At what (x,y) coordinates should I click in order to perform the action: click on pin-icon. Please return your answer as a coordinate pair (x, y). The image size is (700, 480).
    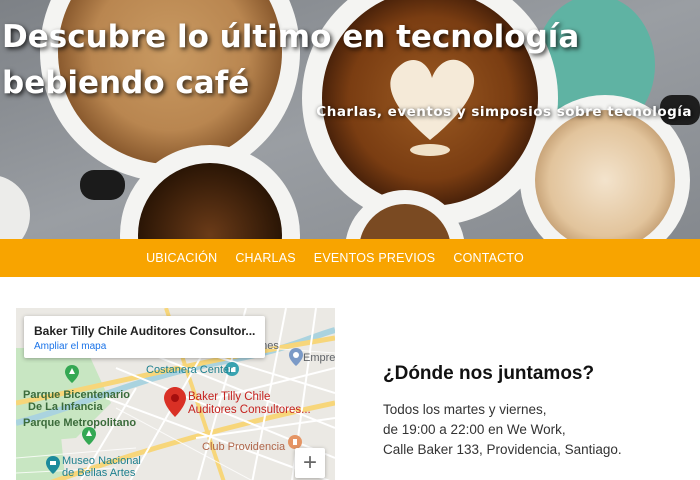
    Looking at the image, I should click on (175, 402).